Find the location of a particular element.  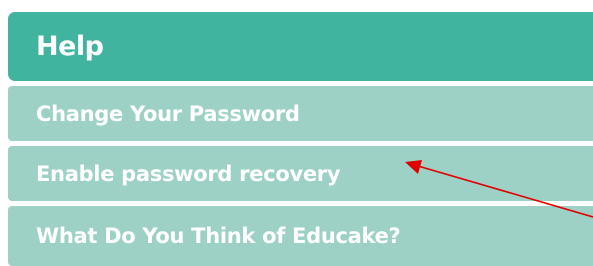

menu-item-label: Change Your Password is located at coordinates (168, 113).